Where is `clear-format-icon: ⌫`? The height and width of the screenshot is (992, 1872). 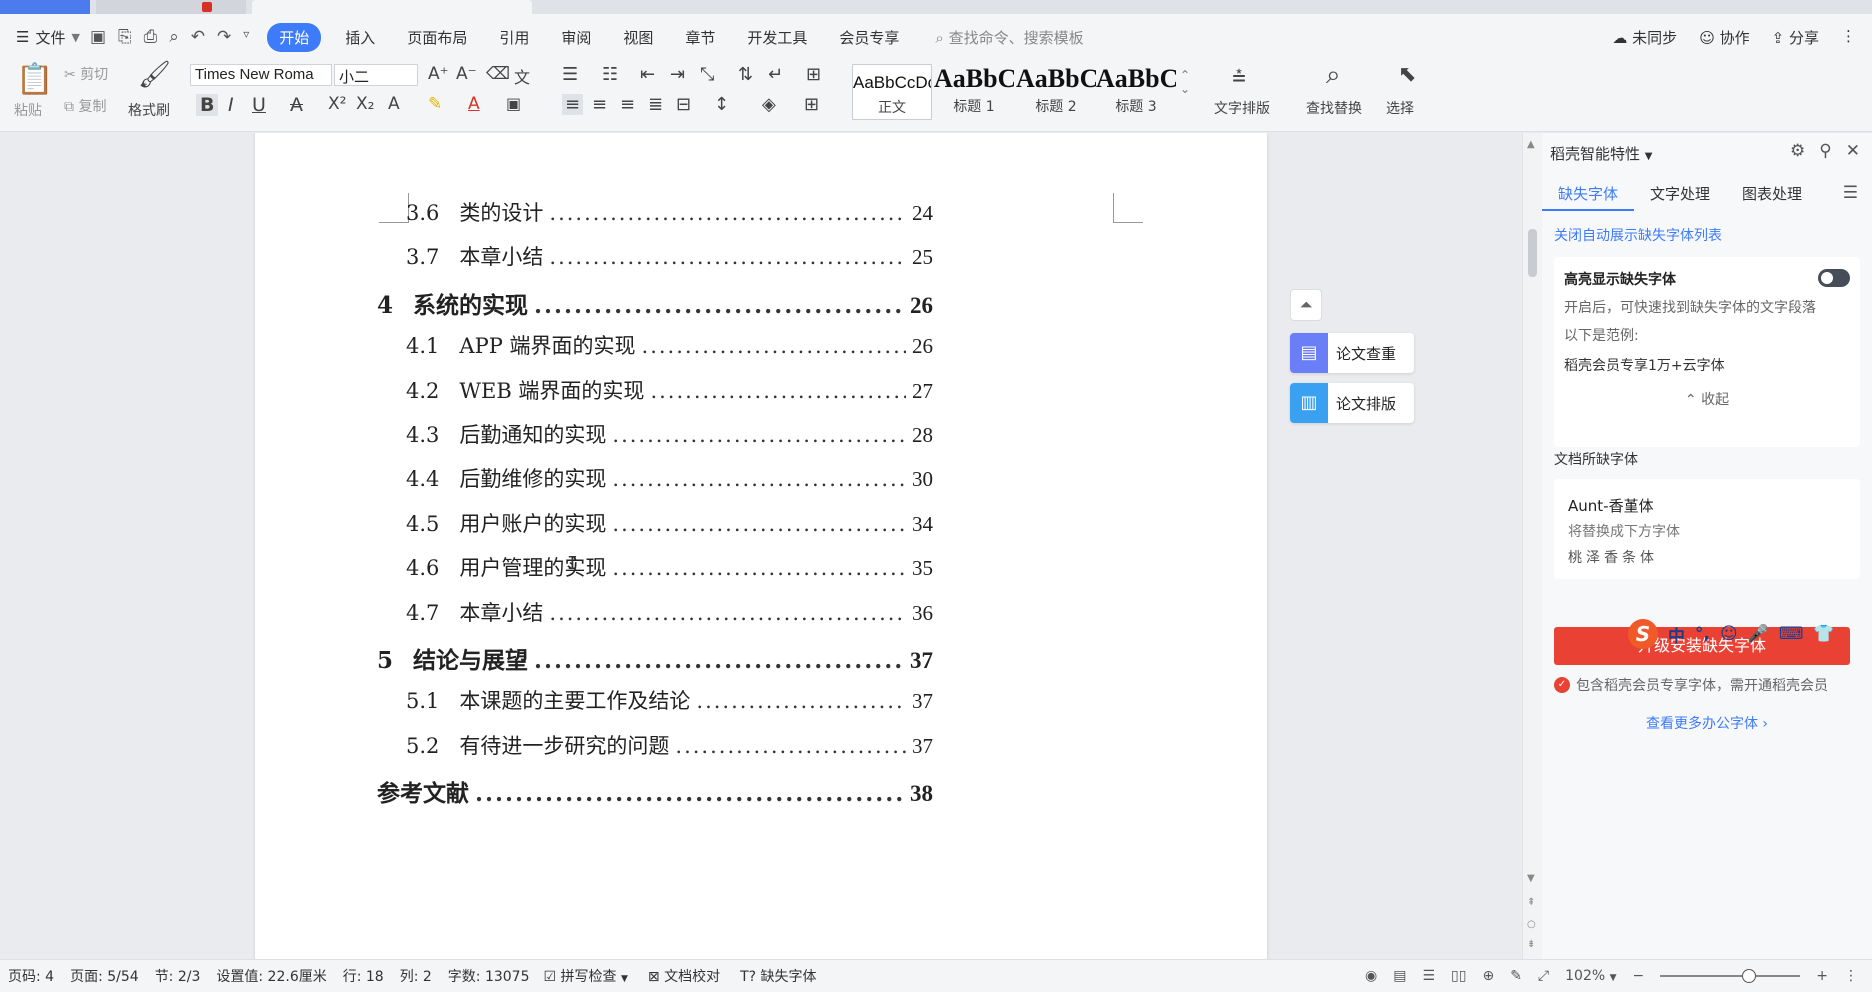
clear-format-icon: ⌫ is located at coordinates (498, 74).